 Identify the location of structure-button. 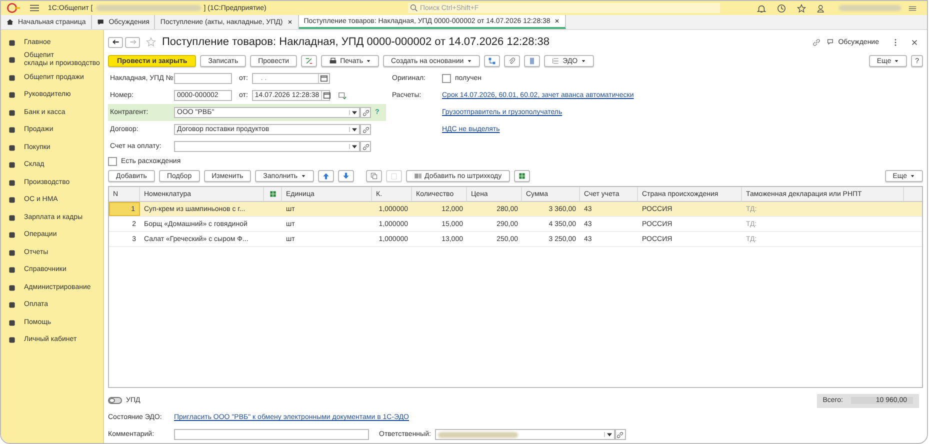
(492, 61).